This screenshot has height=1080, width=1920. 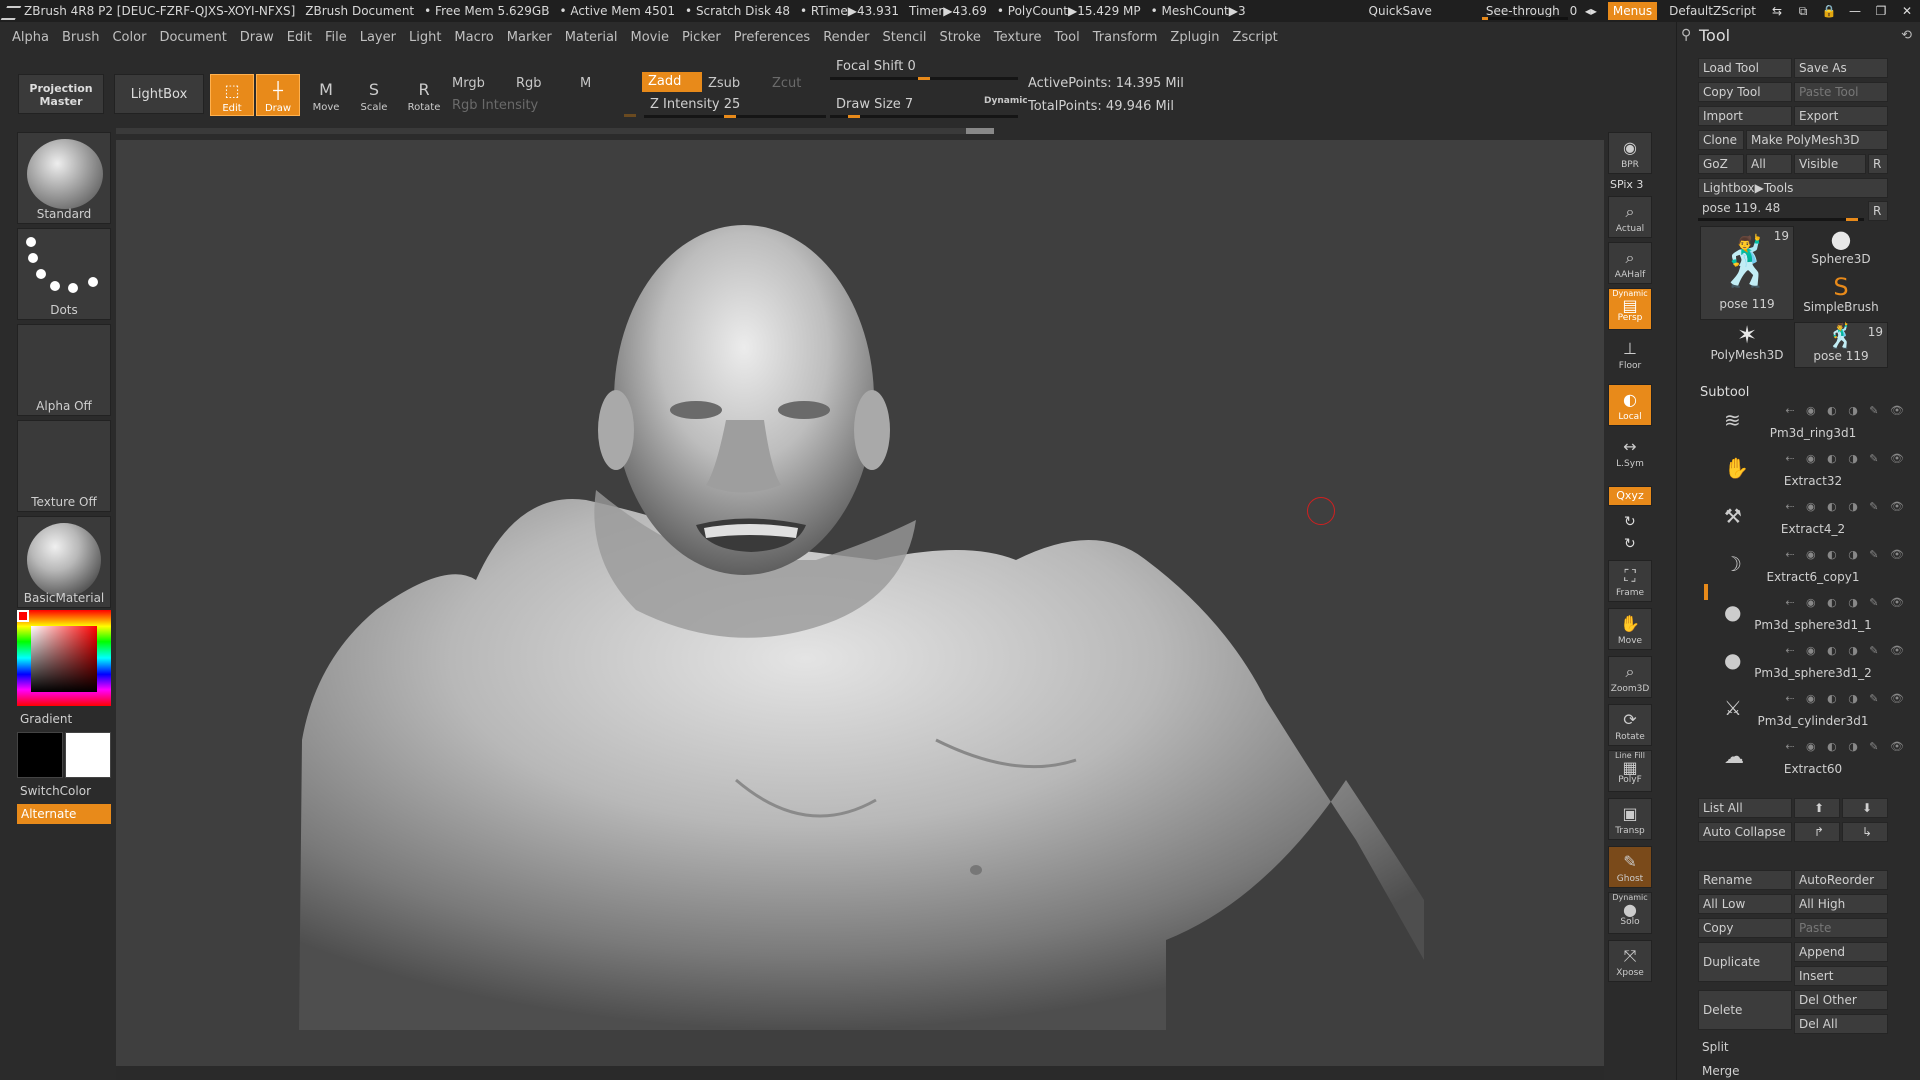 I want to click on clone-button: Clone, so click(x=1721, y=140).